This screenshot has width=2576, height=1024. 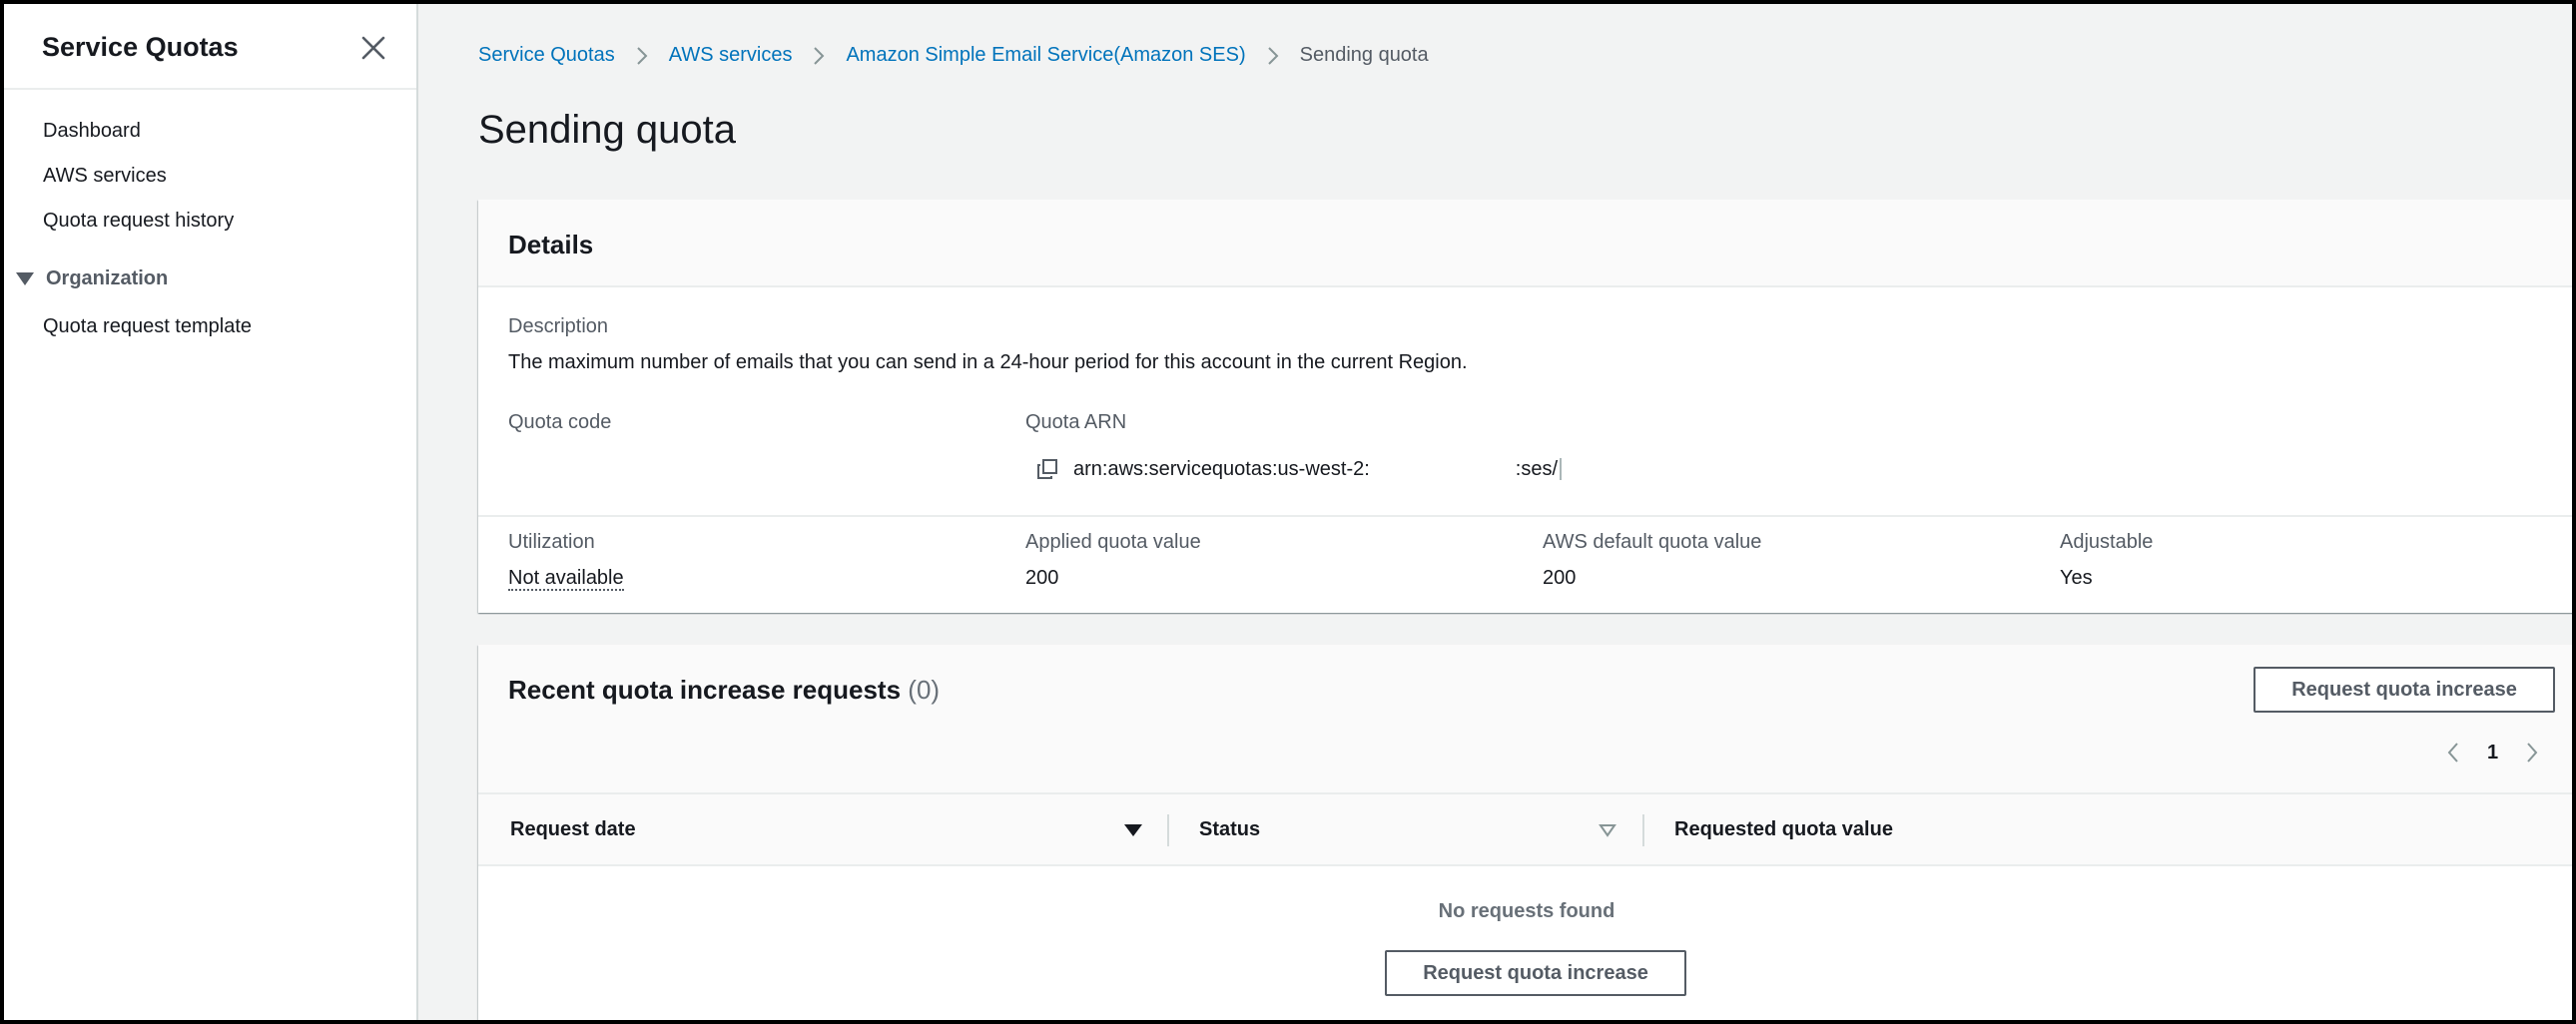 What do you see at coordinates (1042, 578) in the screenshot?
I see `applied-quota-value: 200` at bounding box center [1042, 578].